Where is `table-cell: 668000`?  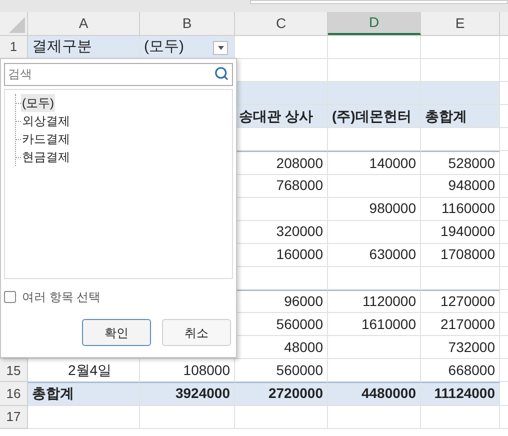 table-cell: 668000 is located at coordinates (460, 370).